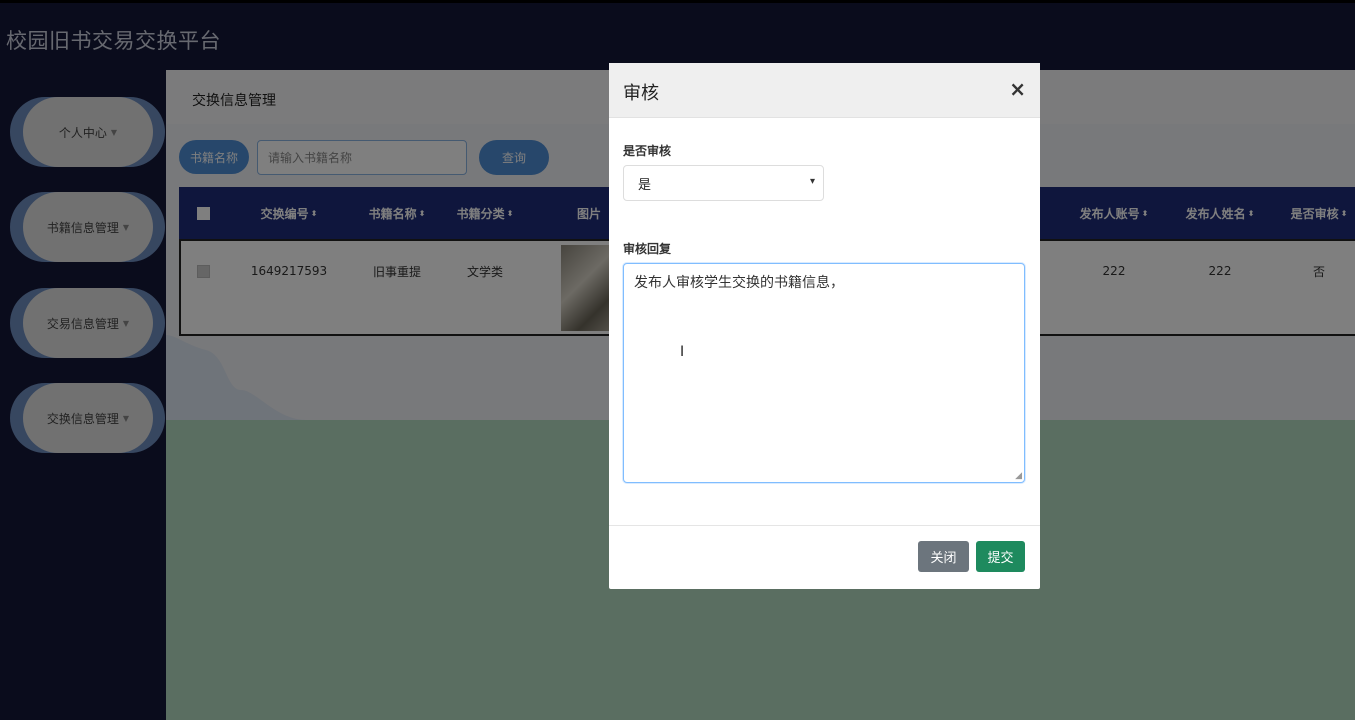 Image resolution: width=1355 pixels, height=720 pixels. What do you see at coordinates (824, 557) in the screenshot?
I see `modal-footer: 关闭 提交` at bounding box center [824, 557].